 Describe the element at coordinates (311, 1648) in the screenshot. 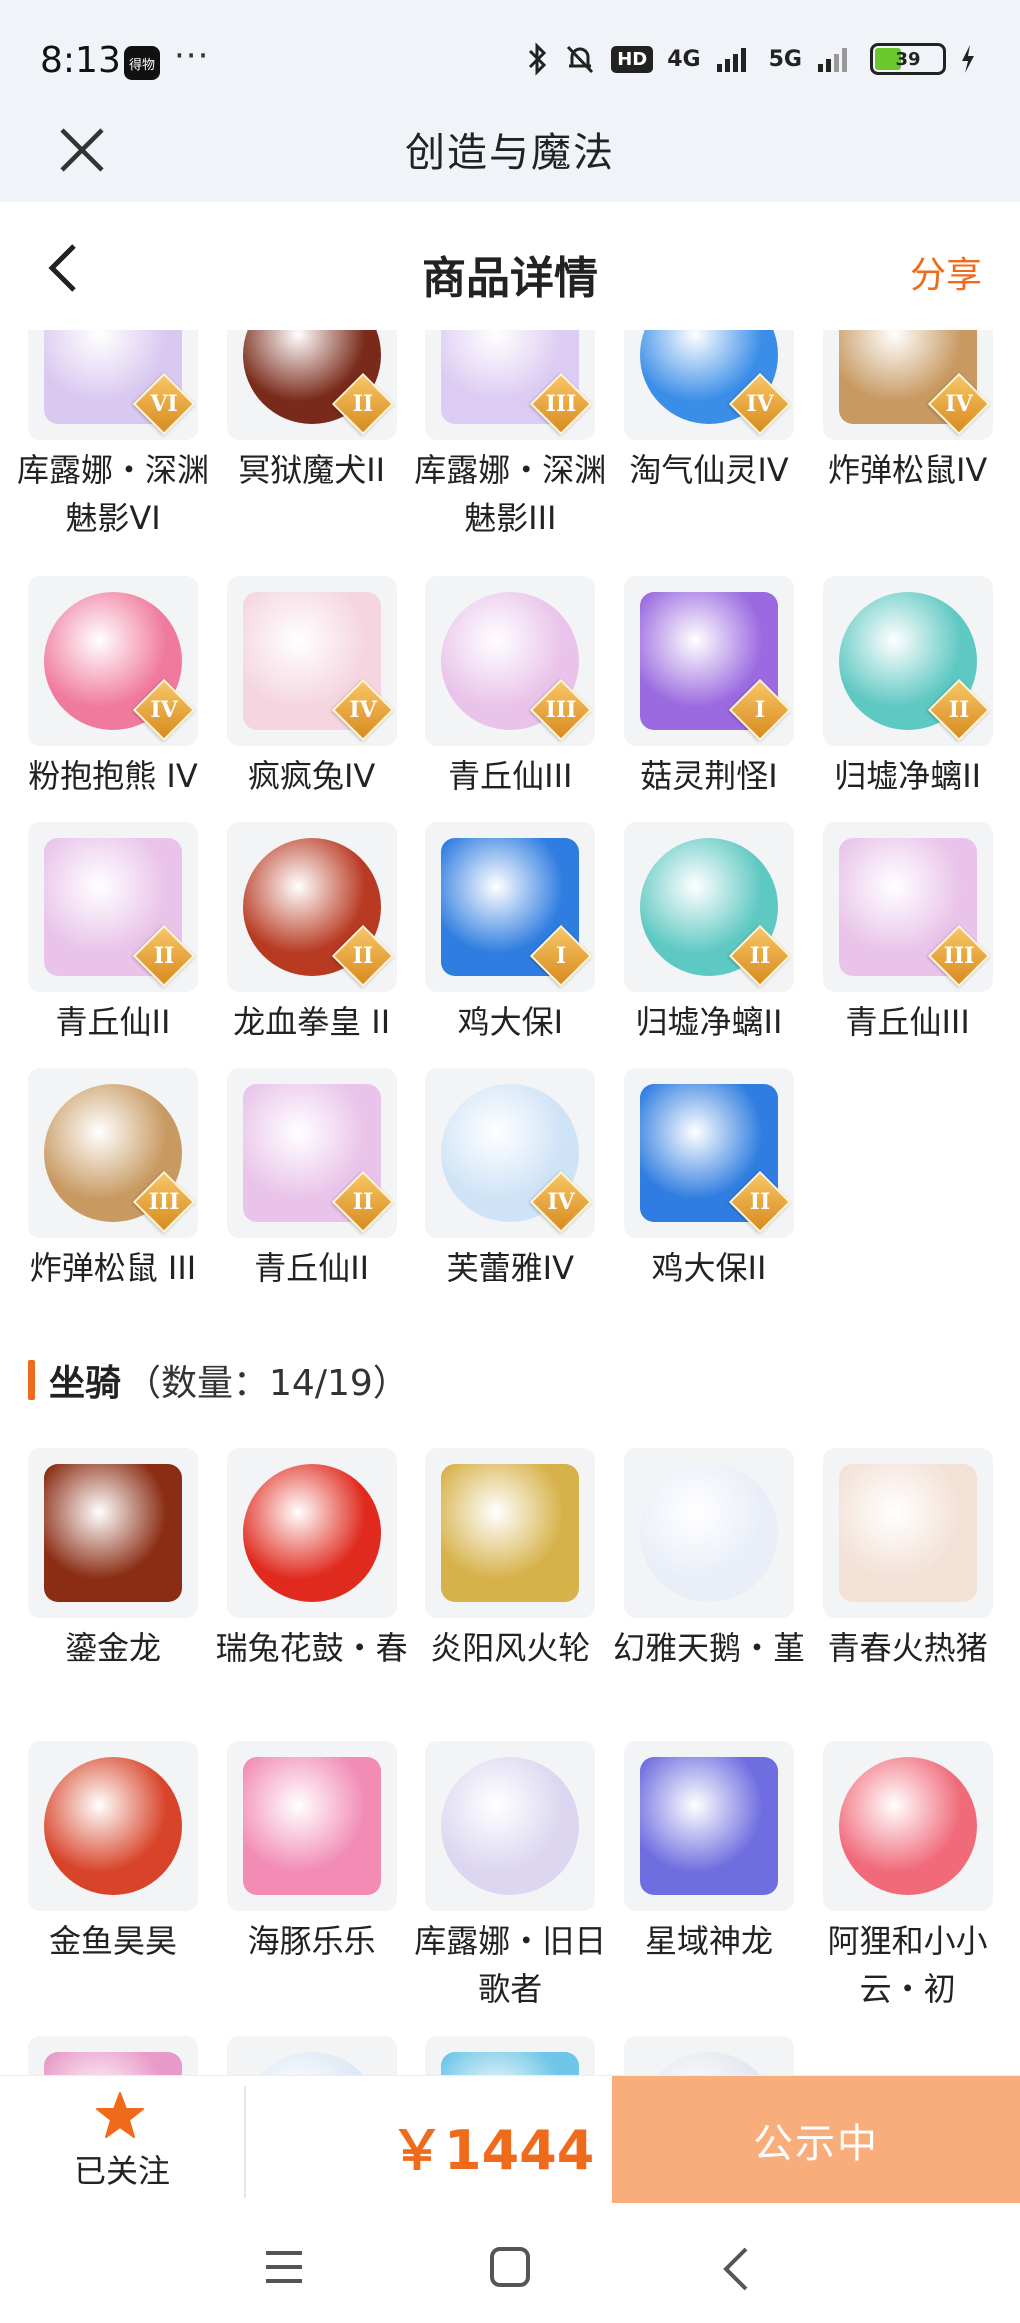

I see `item-name: 瑞兔花鼓・春` at that location.